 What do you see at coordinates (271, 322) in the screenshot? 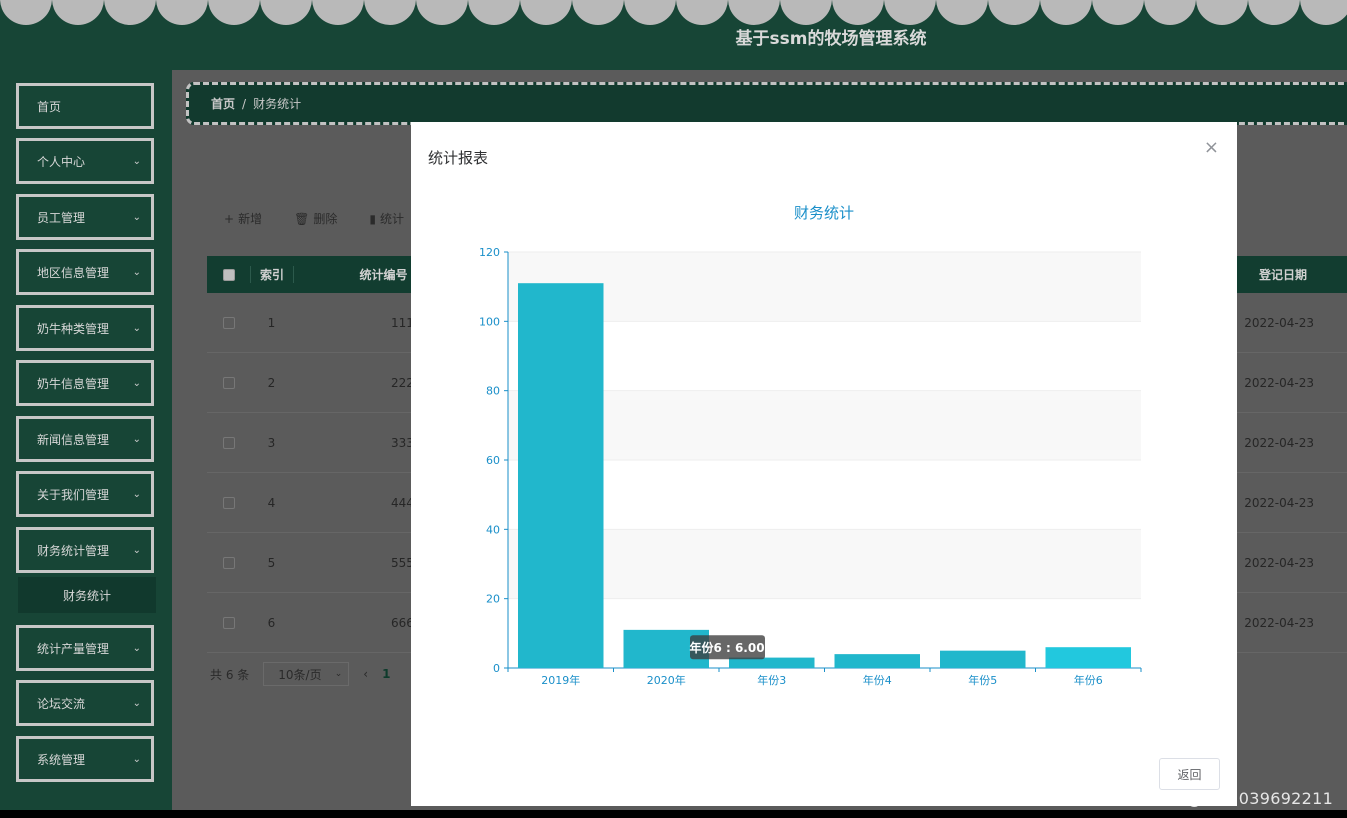
I see `row-index: 1` at bounding box center [271, 322].